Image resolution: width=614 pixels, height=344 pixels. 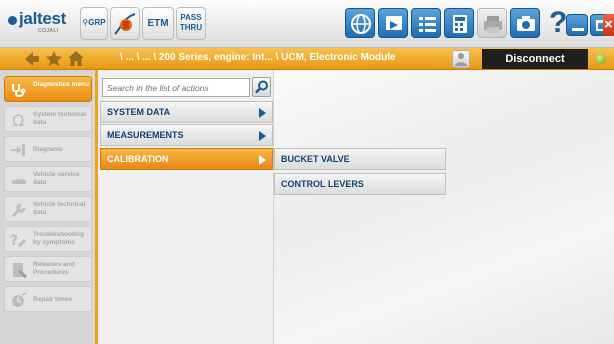 I want to click on connector-icon, so click(x=125, y=24).